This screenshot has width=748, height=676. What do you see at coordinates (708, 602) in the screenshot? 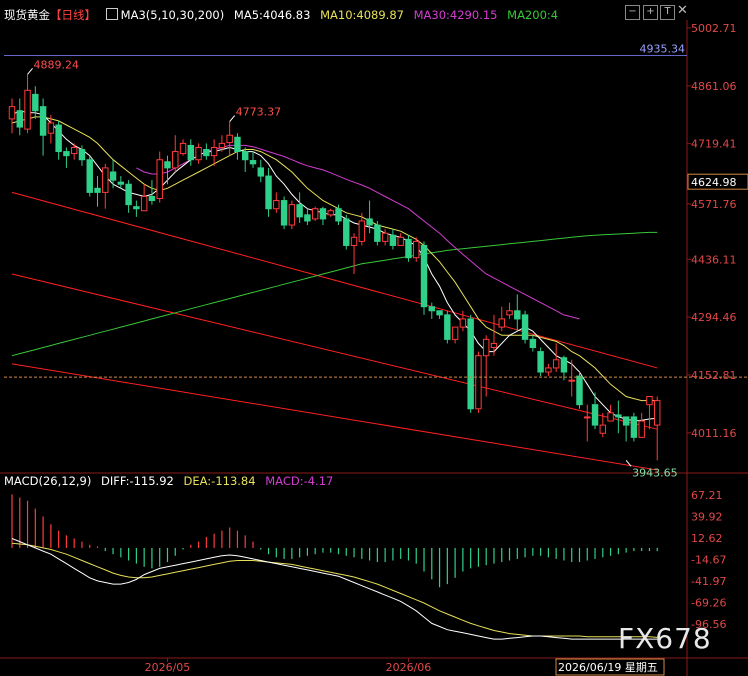
I see `macd-tick-label: -69.26` at bounding box center [708, 602].